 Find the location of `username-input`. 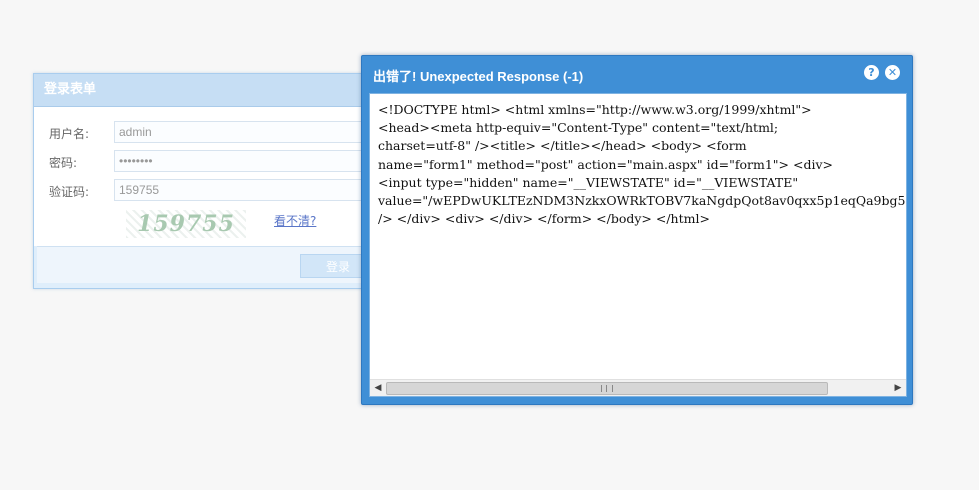

username-input is located at coordinates (244, 132).